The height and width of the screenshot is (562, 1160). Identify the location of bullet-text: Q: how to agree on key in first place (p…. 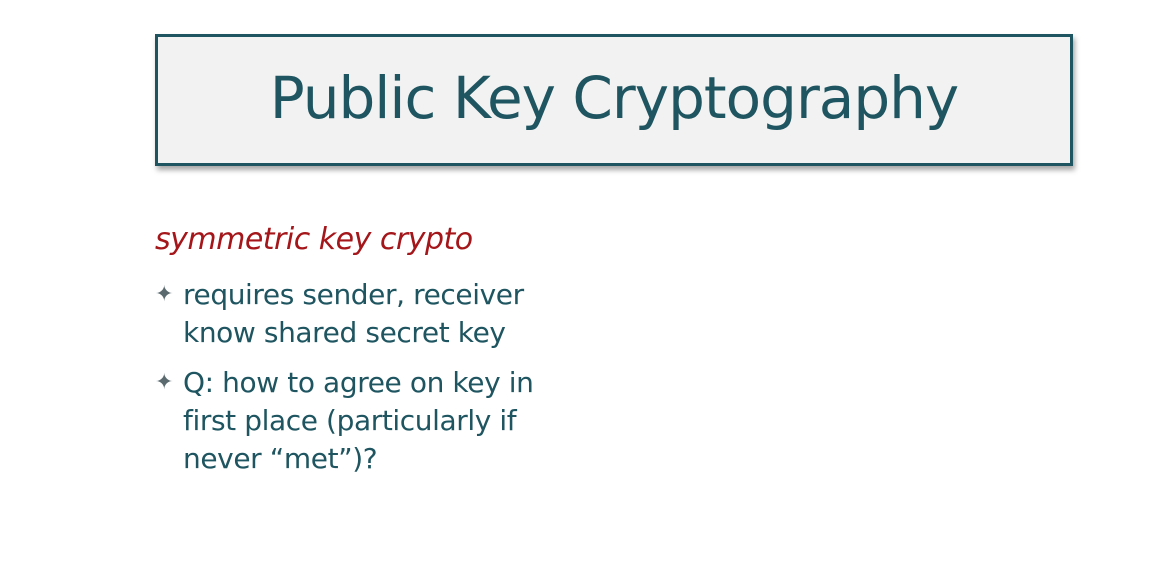
(358, 420).